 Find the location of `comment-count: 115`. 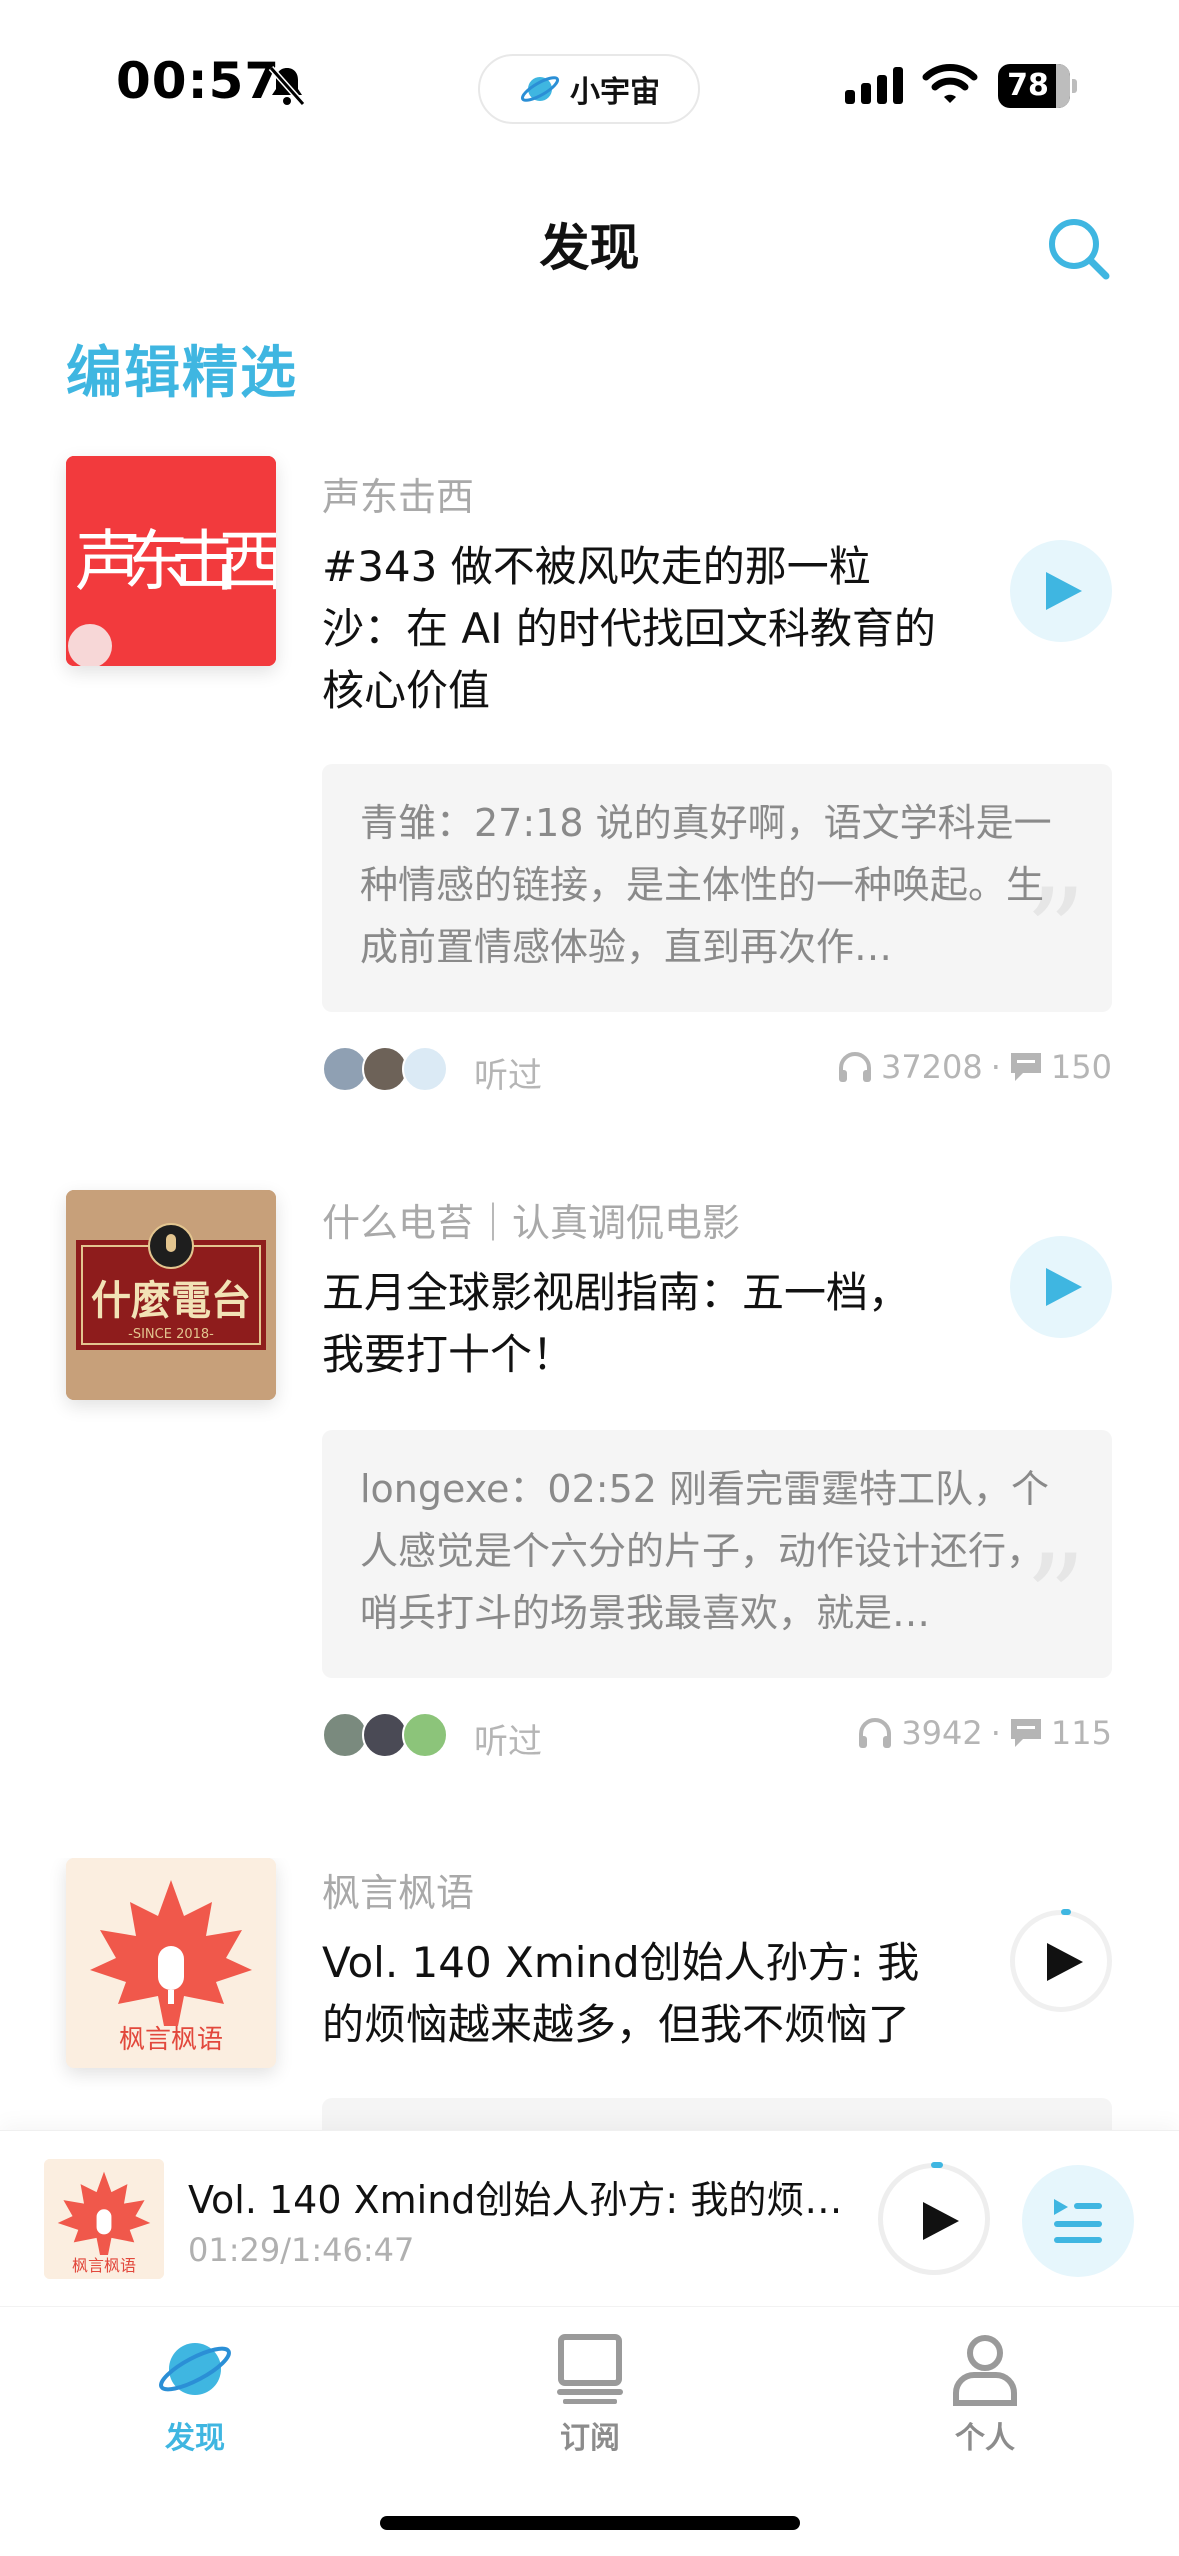

comment-count: 115 is located at coordinates (1081, 1733).